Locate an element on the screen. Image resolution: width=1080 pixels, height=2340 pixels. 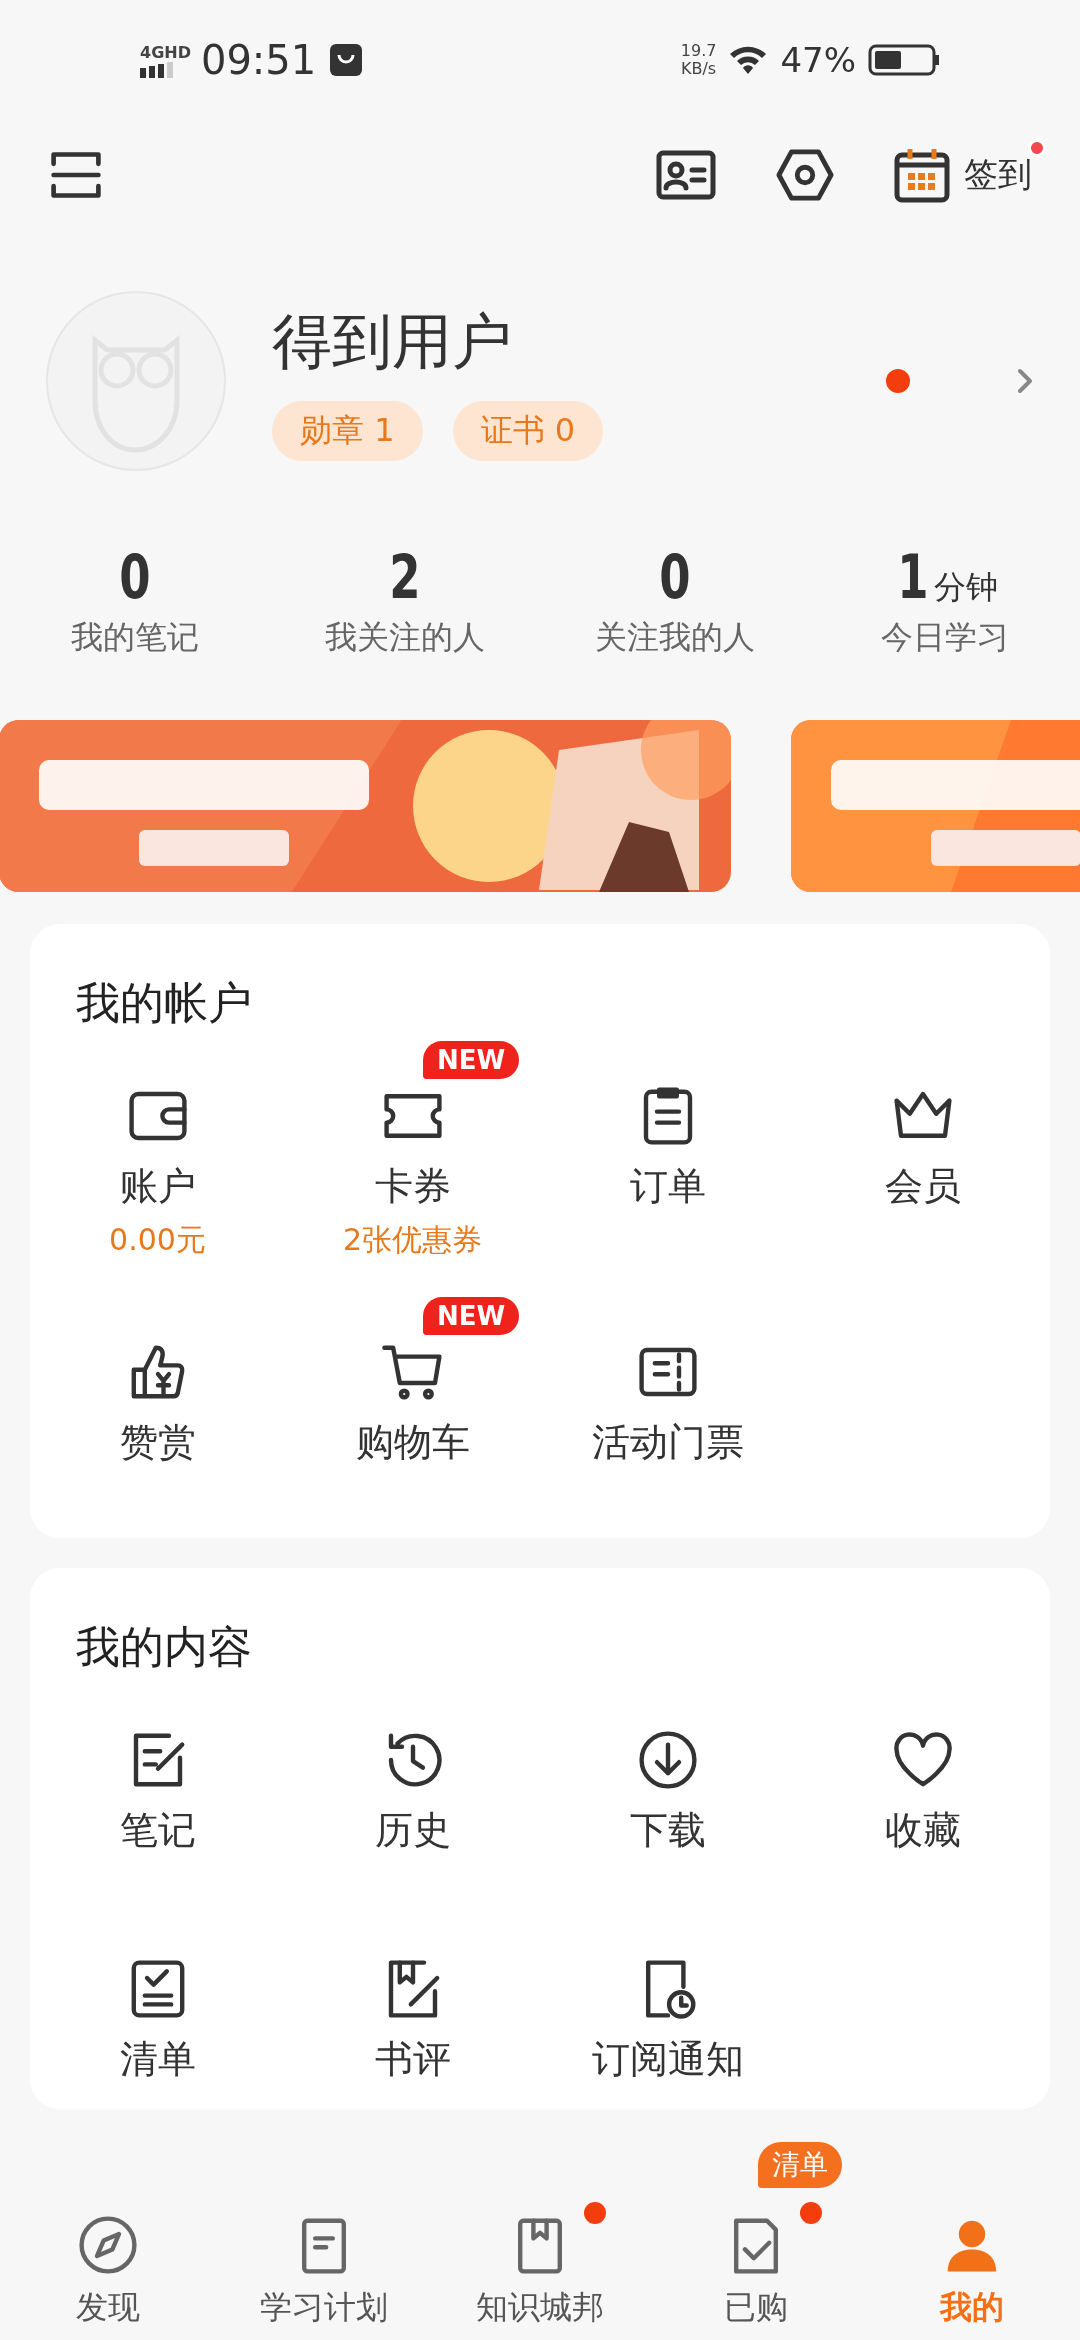
menu-item-detail: 2张优惠券 is located at coordinates (412, 1240).